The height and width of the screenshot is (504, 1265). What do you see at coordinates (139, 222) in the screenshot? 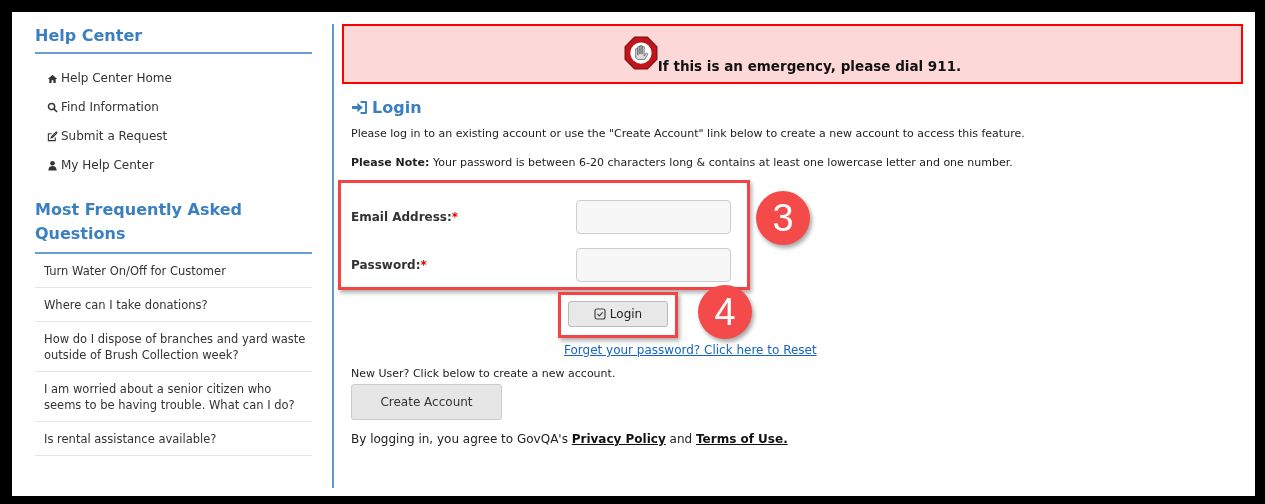
I see `sidebar-title: Most Frequently Asked Questions` at bounding box center [139, 222].